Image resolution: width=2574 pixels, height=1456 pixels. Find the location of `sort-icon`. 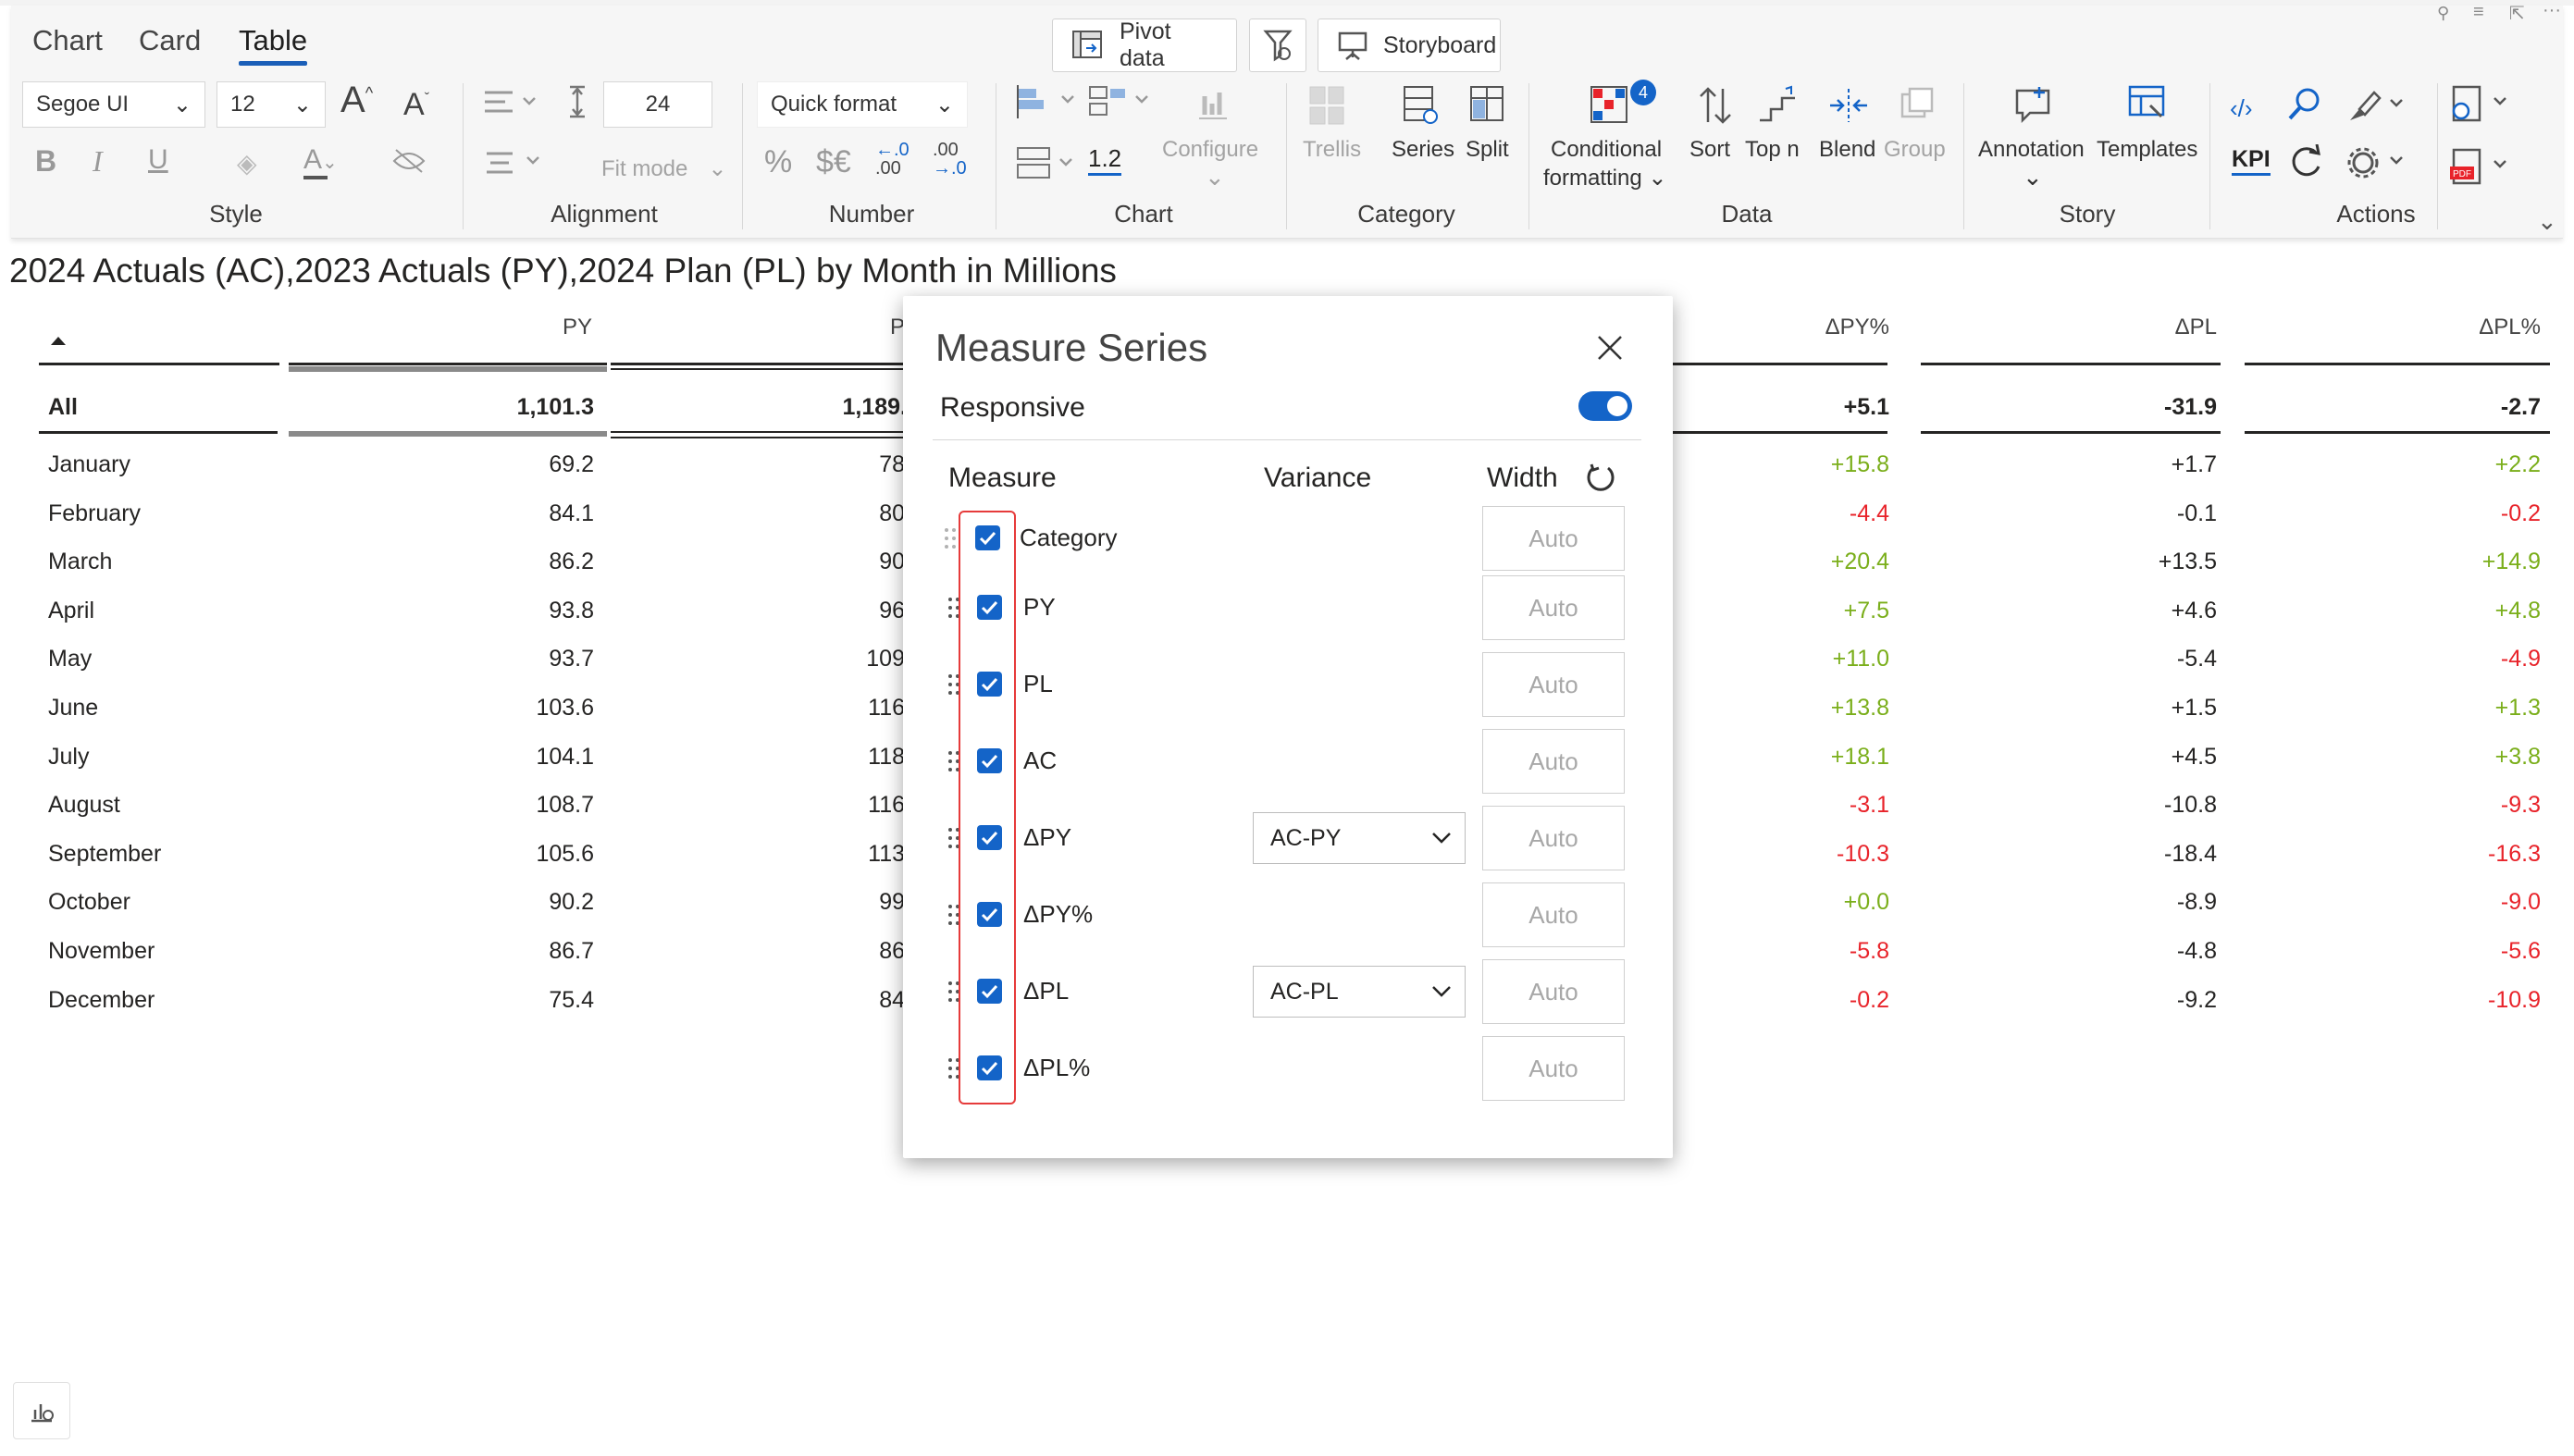

sort-icon is located at coordinates (1716, 105).